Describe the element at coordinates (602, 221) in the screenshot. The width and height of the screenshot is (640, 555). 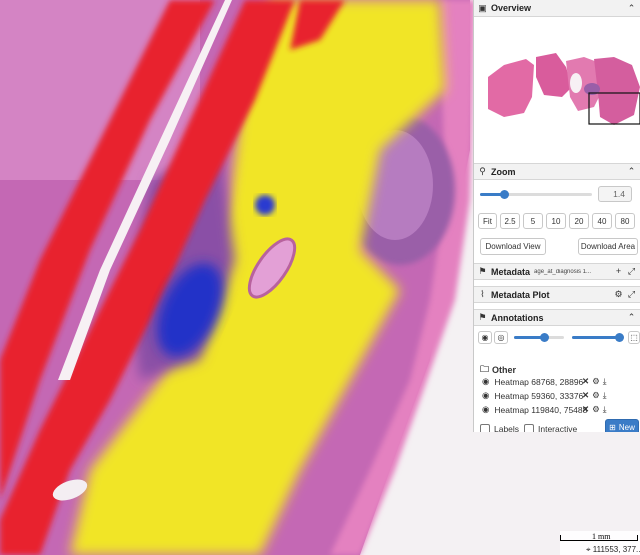
I see `zoom-preset-button: 40` at that location.